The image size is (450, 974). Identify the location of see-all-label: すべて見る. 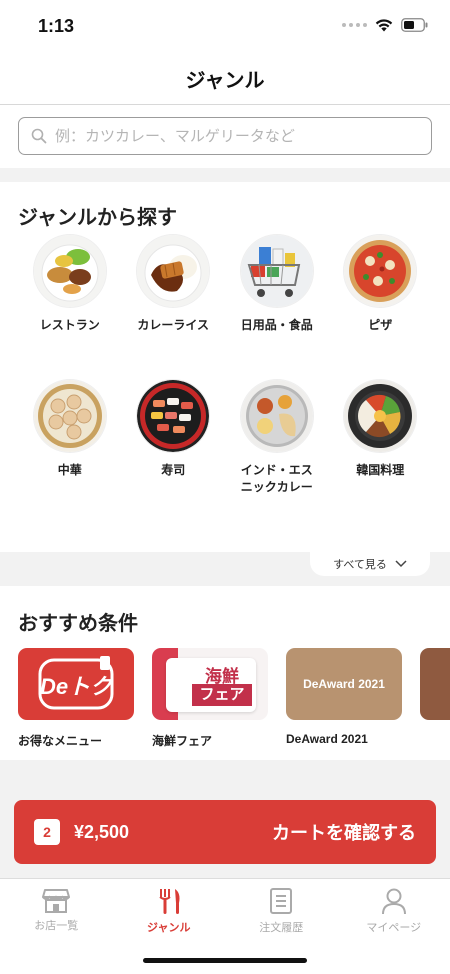
(360, 565).